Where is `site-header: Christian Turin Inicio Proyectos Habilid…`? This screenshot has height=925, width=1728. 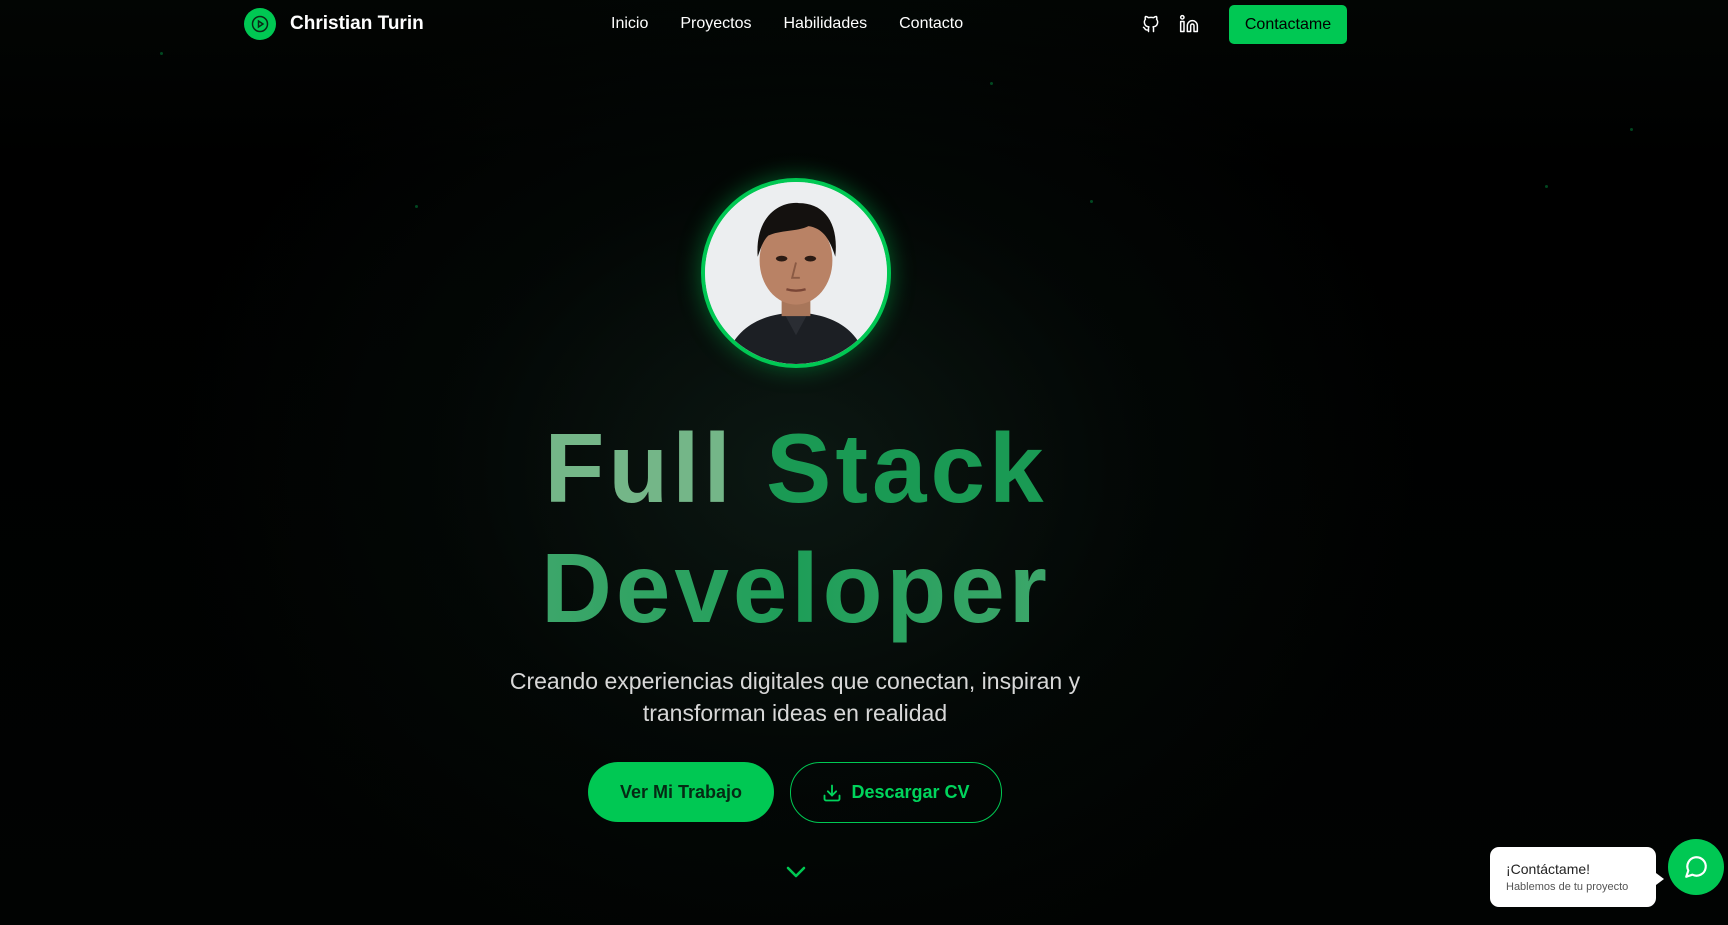
site-header: Christian Turin Inicio Proyectos Habilid… is located at coordinates (864, 24).